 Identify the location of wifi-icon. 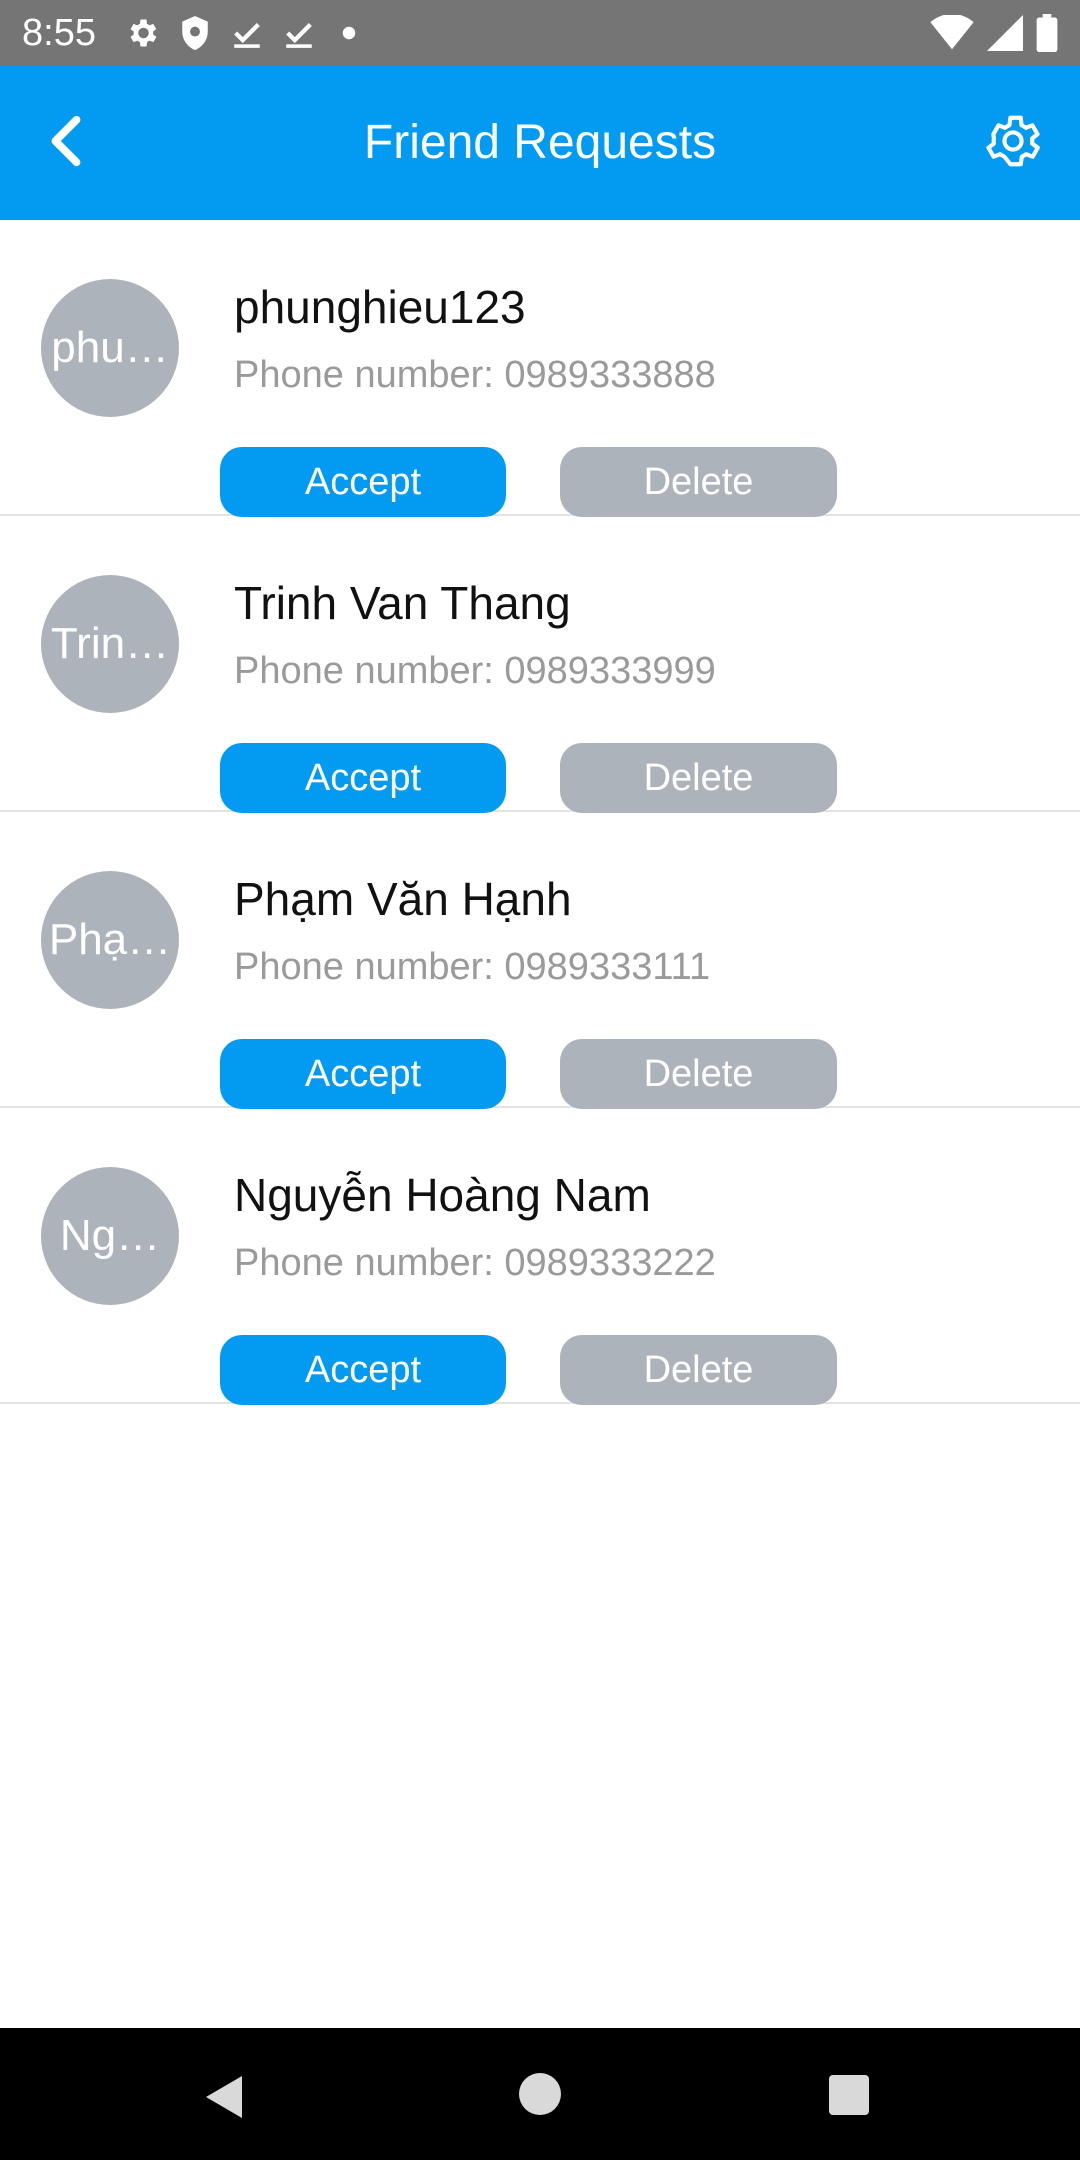
(952, 33).